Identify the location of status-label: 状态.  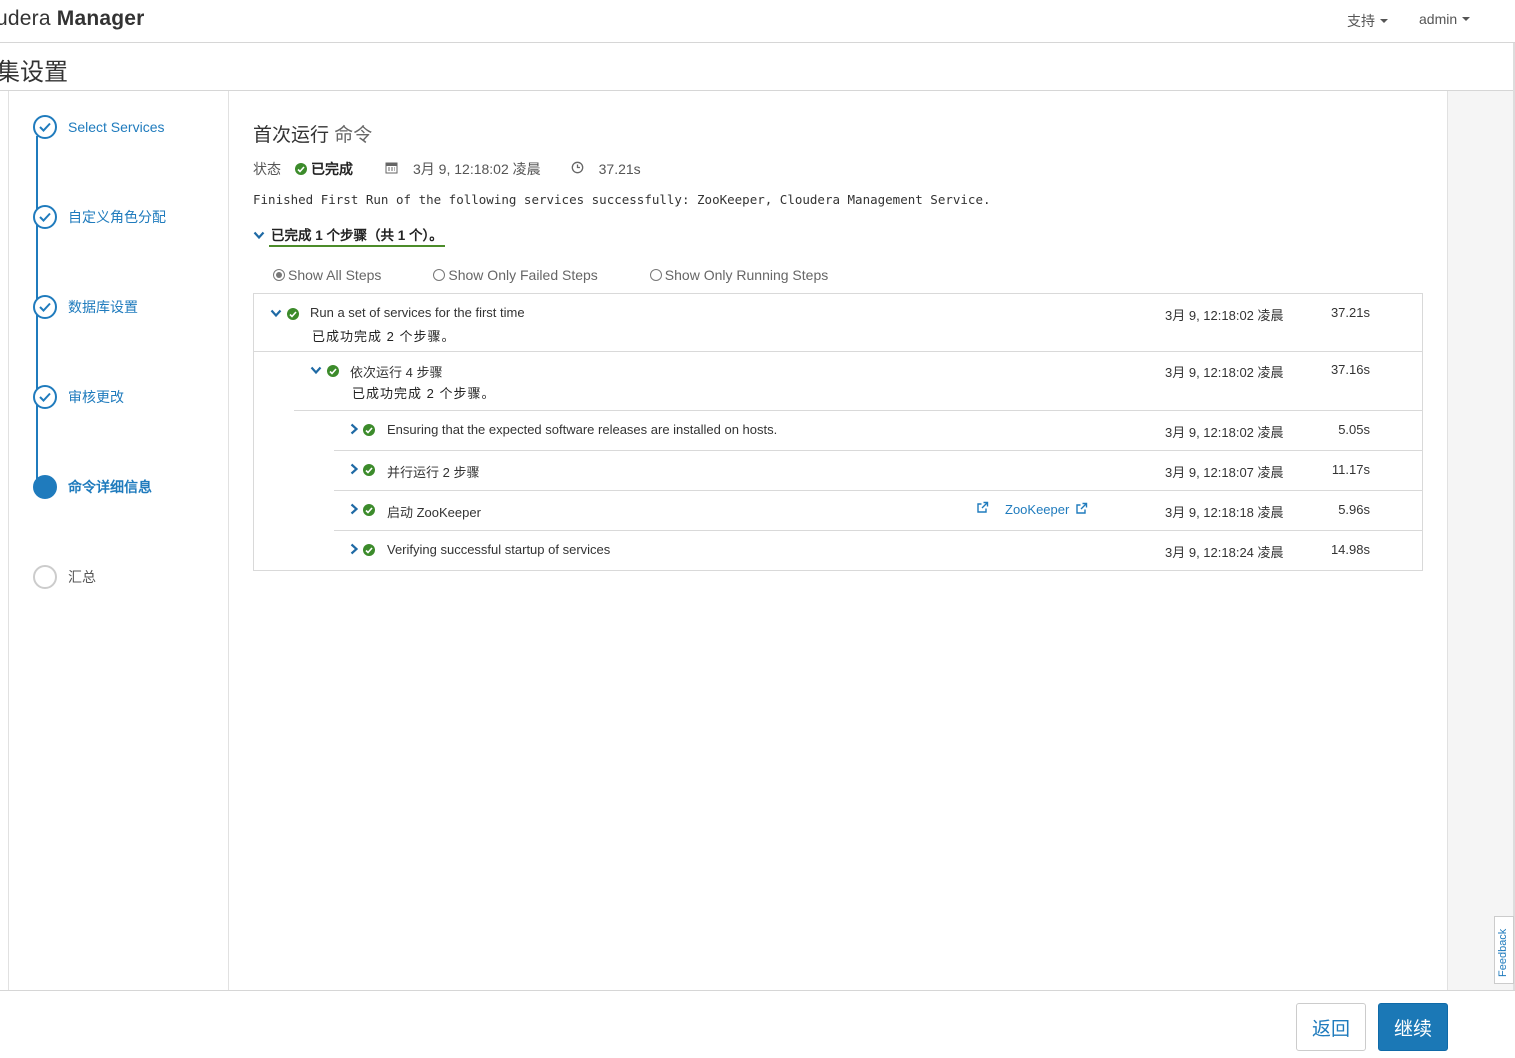
(267, 169).